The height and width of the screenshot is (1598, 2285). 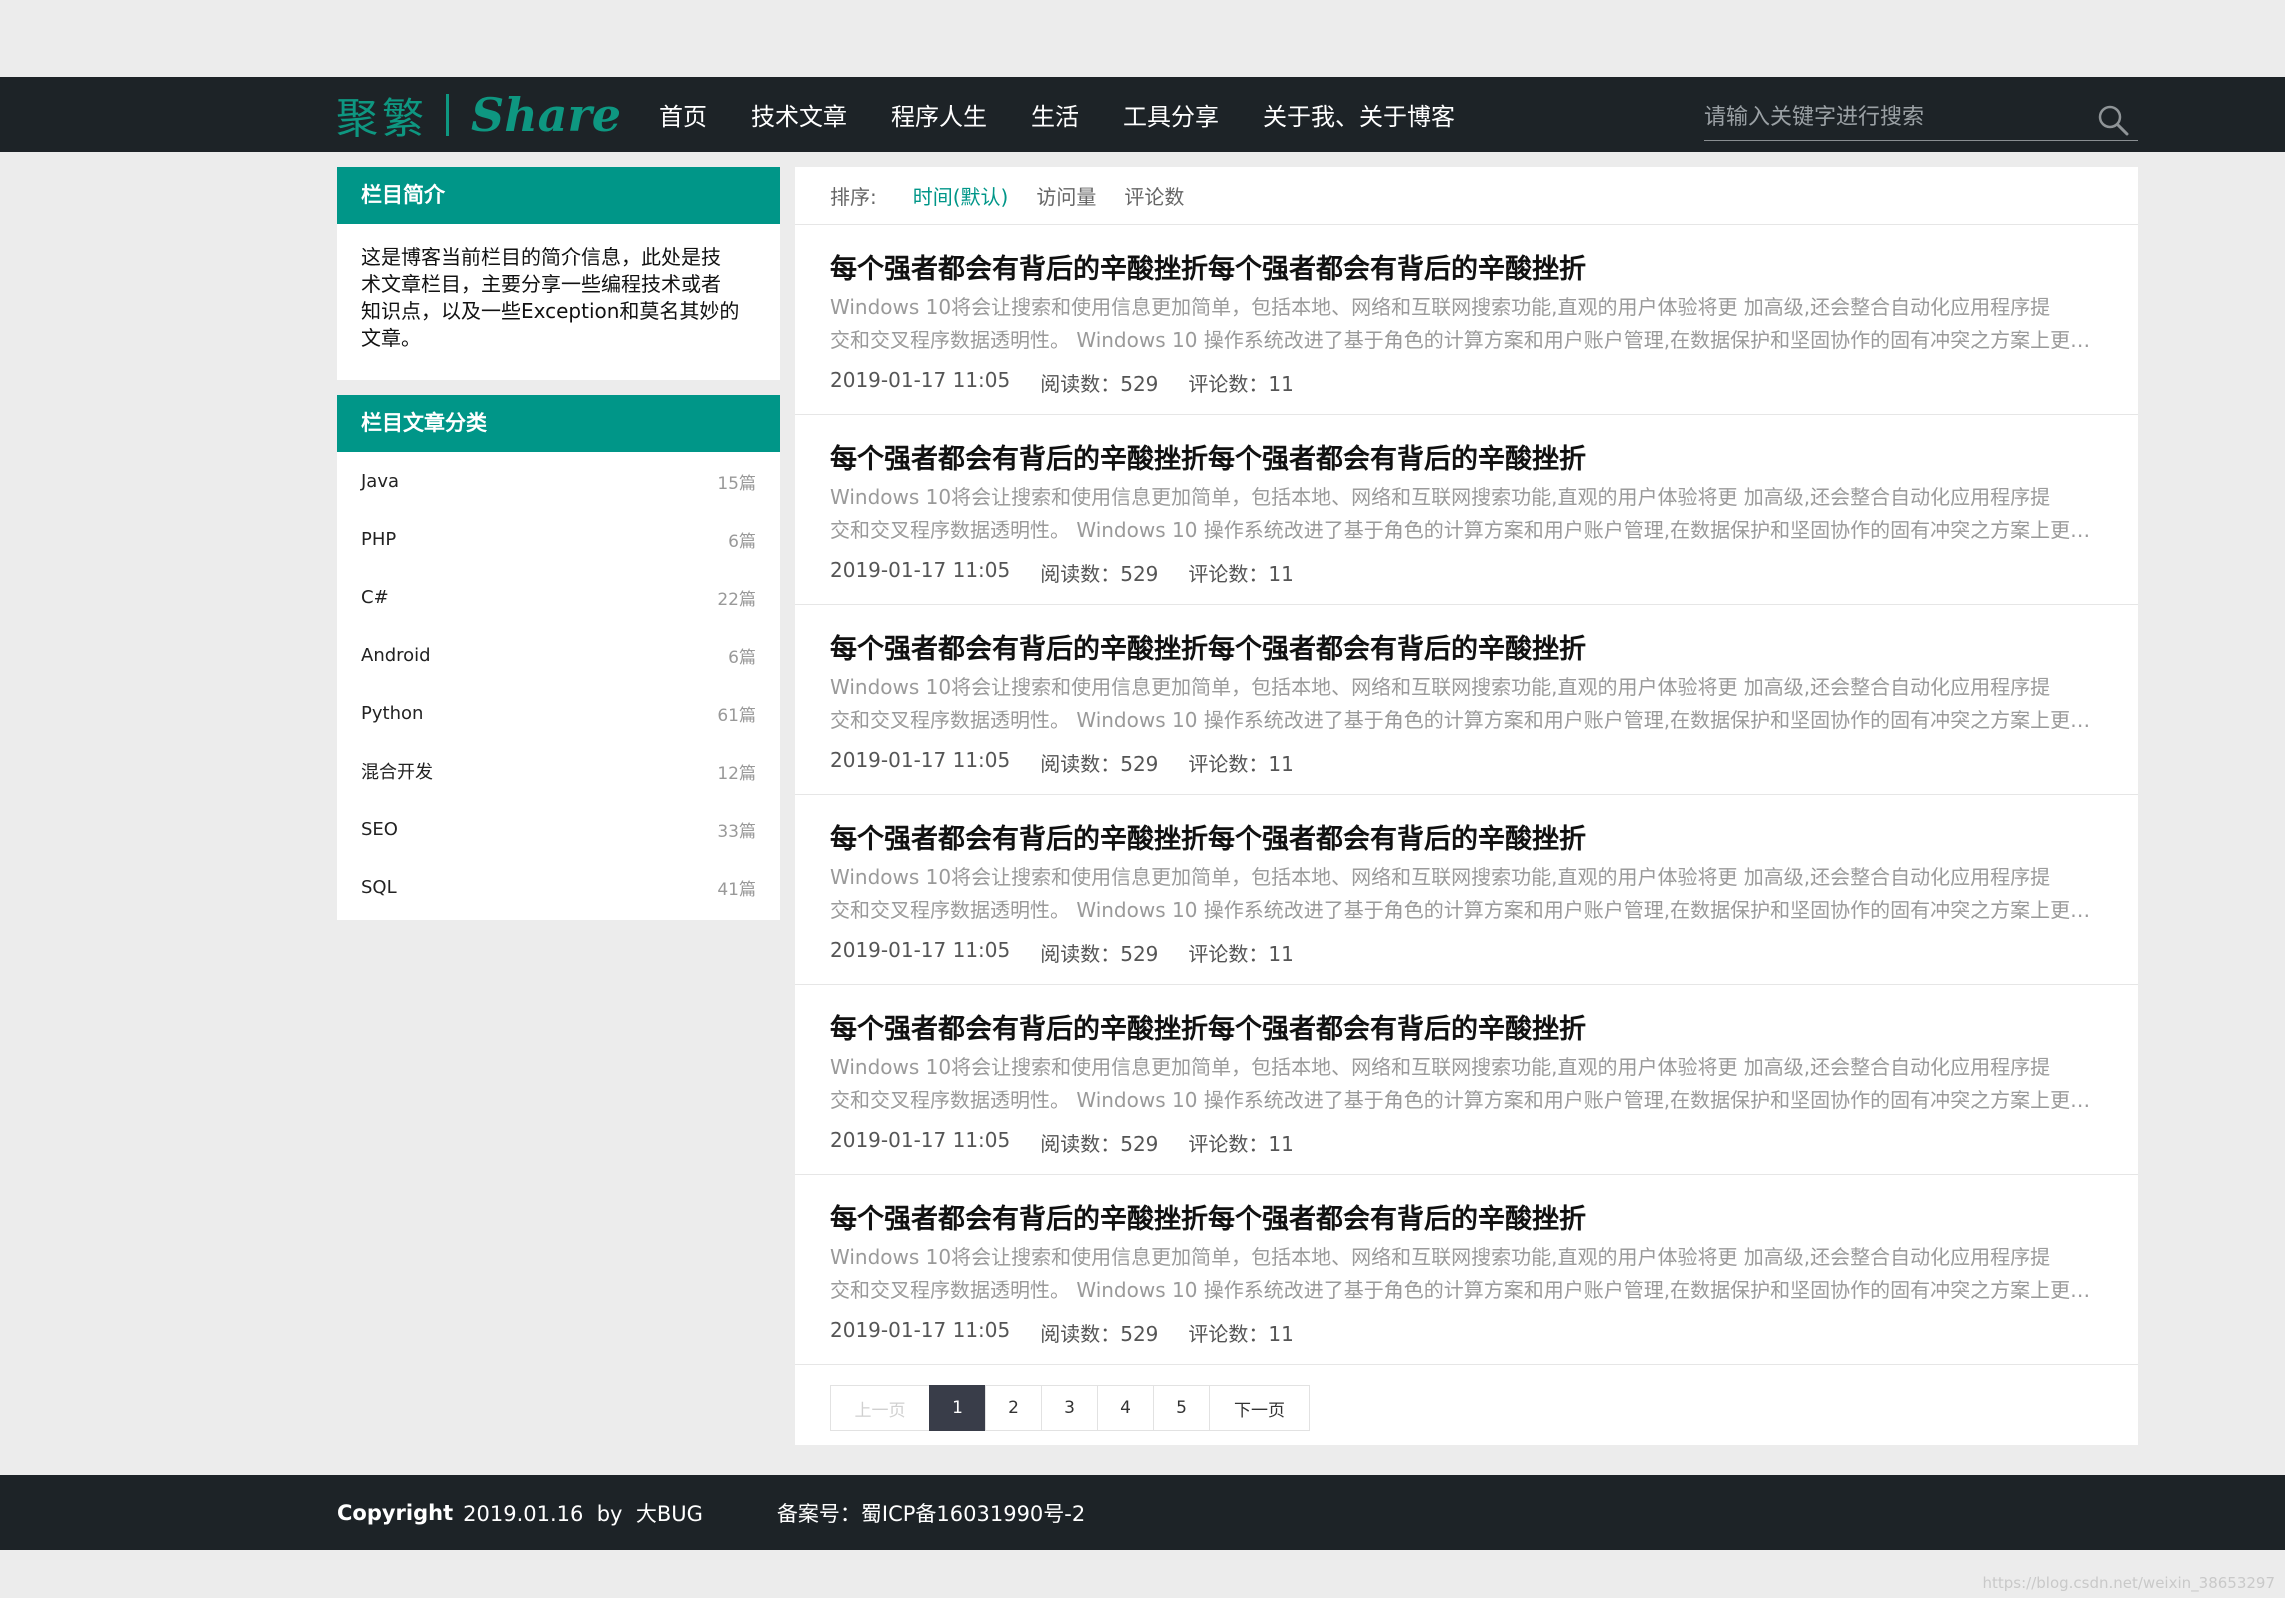 What do you see at coordinates (736, 483) in the screenshot?
I see `category-count: 15篇` at bounding box center [736, 483].